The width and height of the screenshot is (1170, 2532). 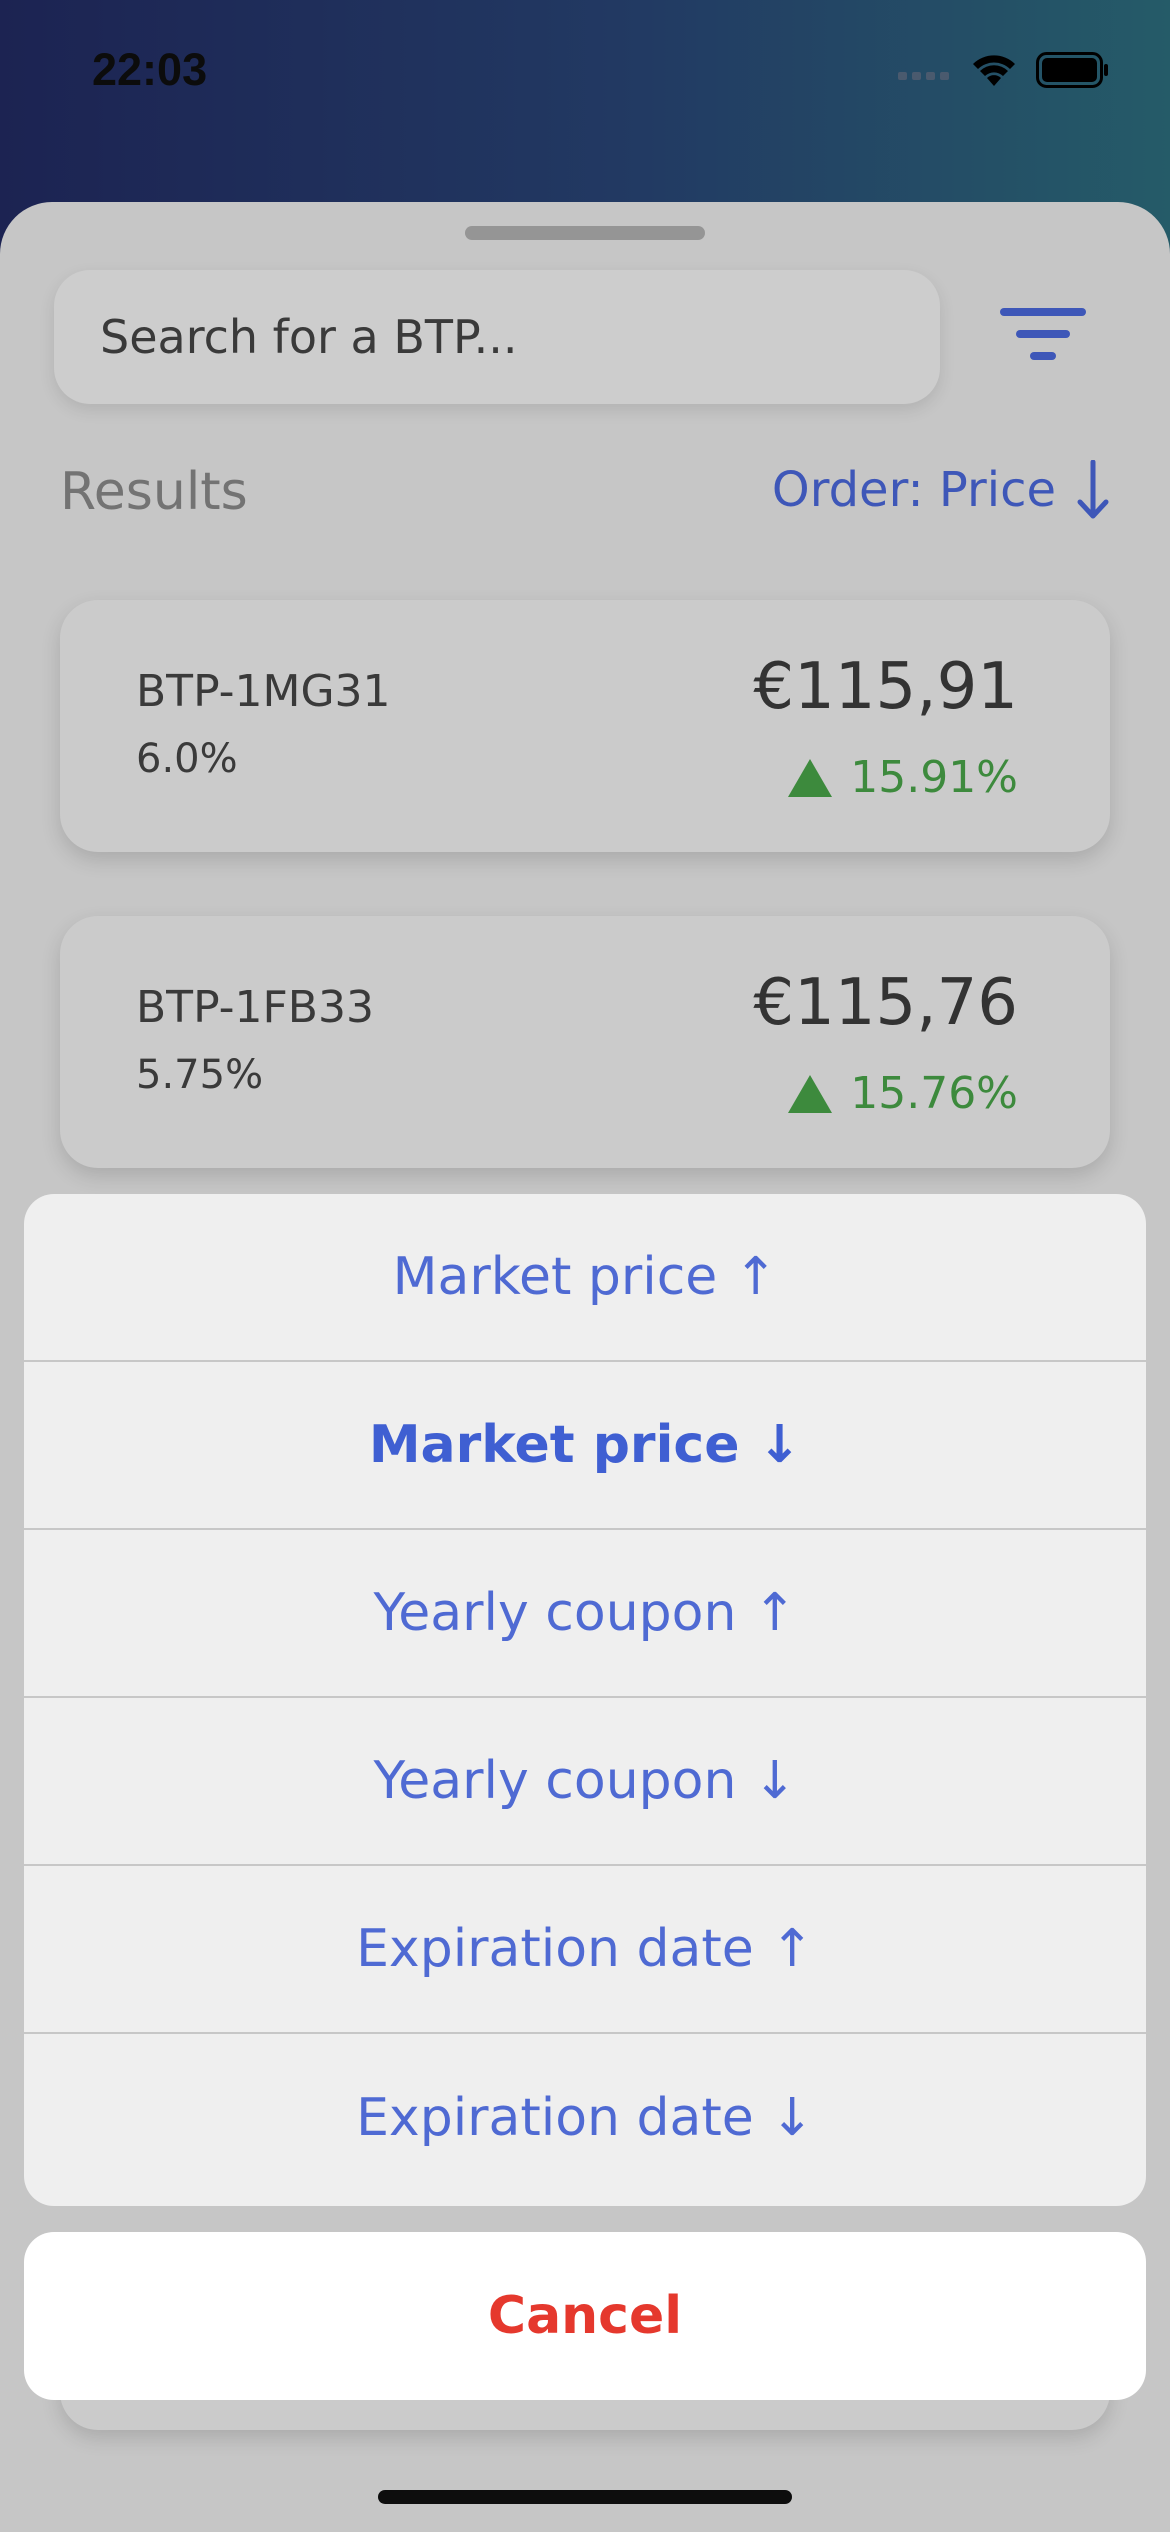 What do you see at coordinates (1072, 70) in the screenshot?
I see `battery-icon` at bounding box center [1072, 70].